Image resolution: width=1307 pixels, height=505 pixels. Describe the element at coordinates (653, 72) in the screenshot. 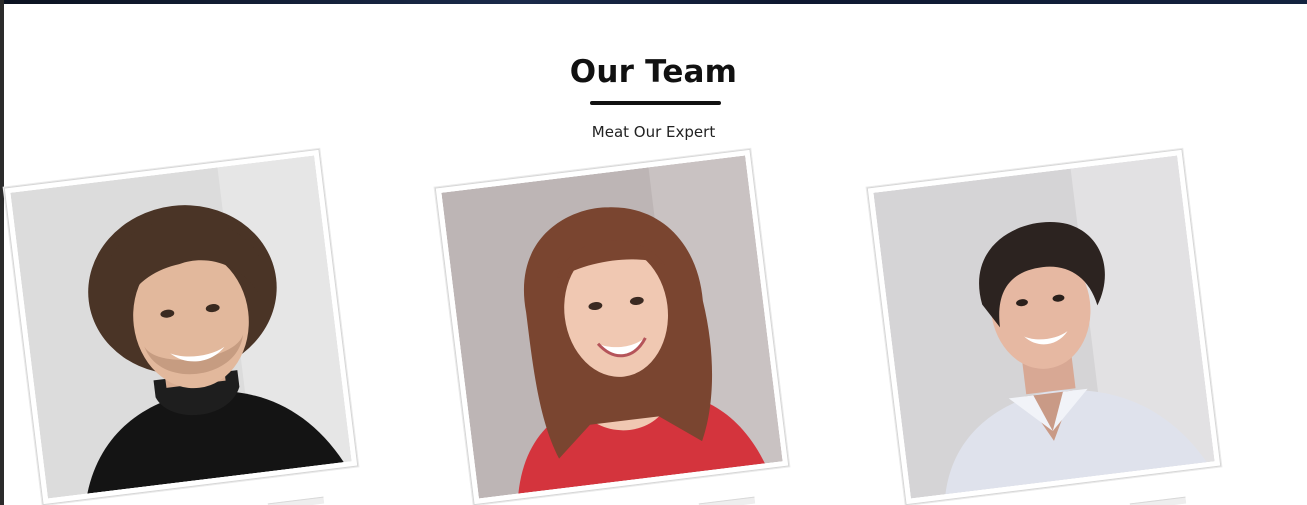

I see `section-title: Our Team` at that location.